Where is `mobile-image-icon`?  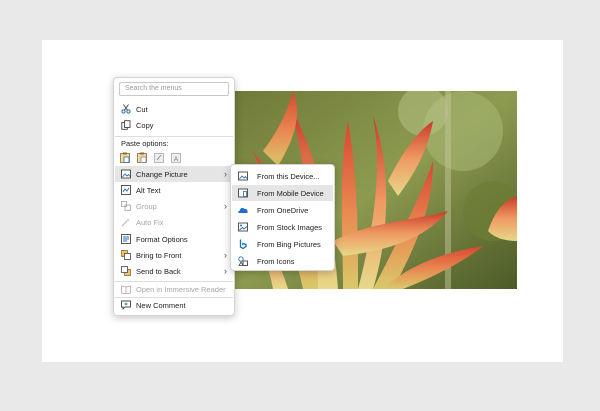 mobile-image-icon is located at coordinates (243, 193).